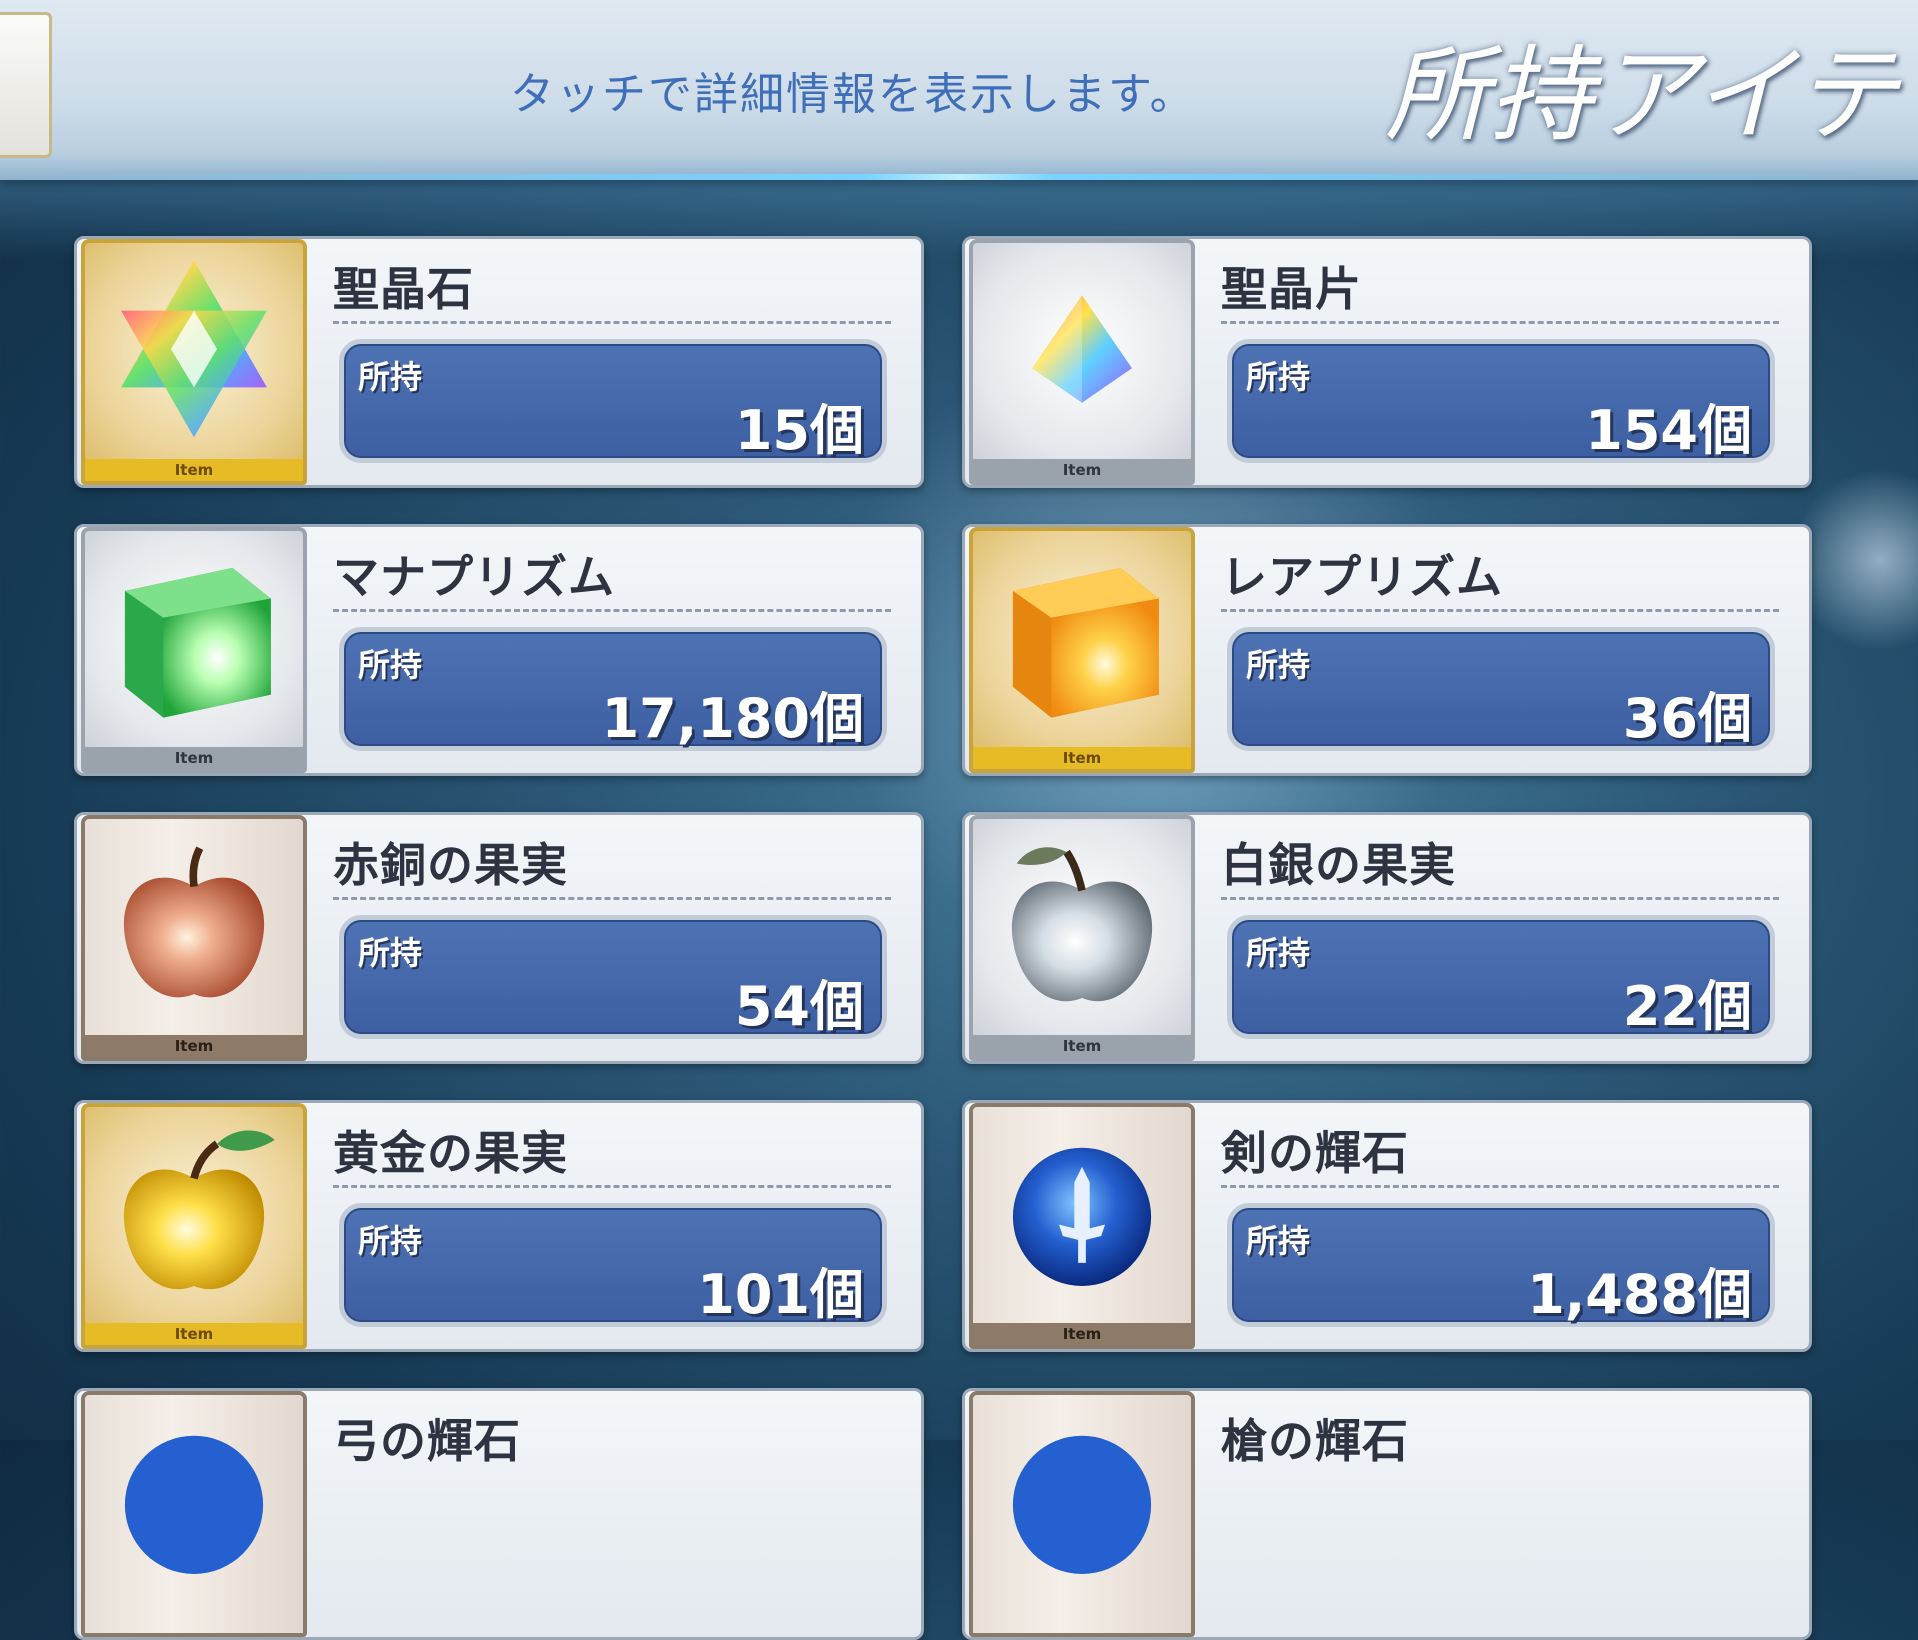  What do you see at coordinates (450, 865) in the screenshot?
I see `item-name: 赤銅の果実` at bounding box center [450, 865].